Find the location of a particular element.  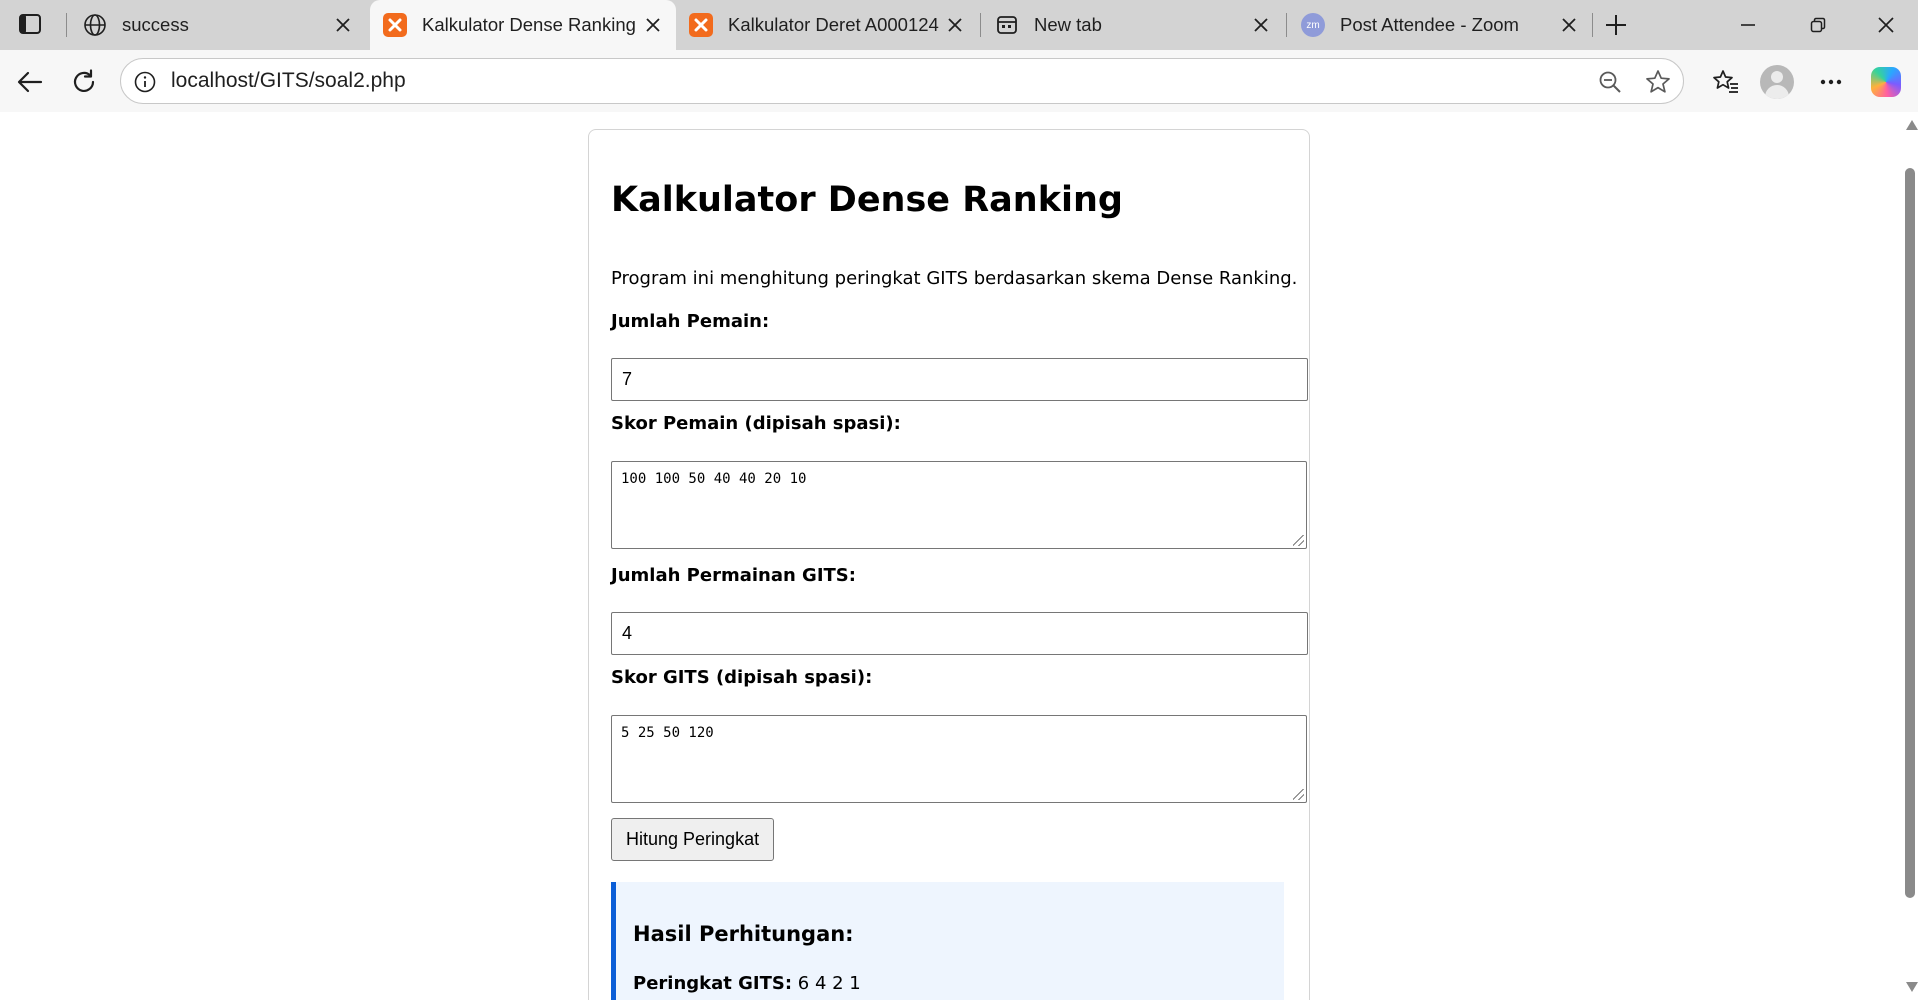

favorite-star-icon is located at coordinates (1658, 82).